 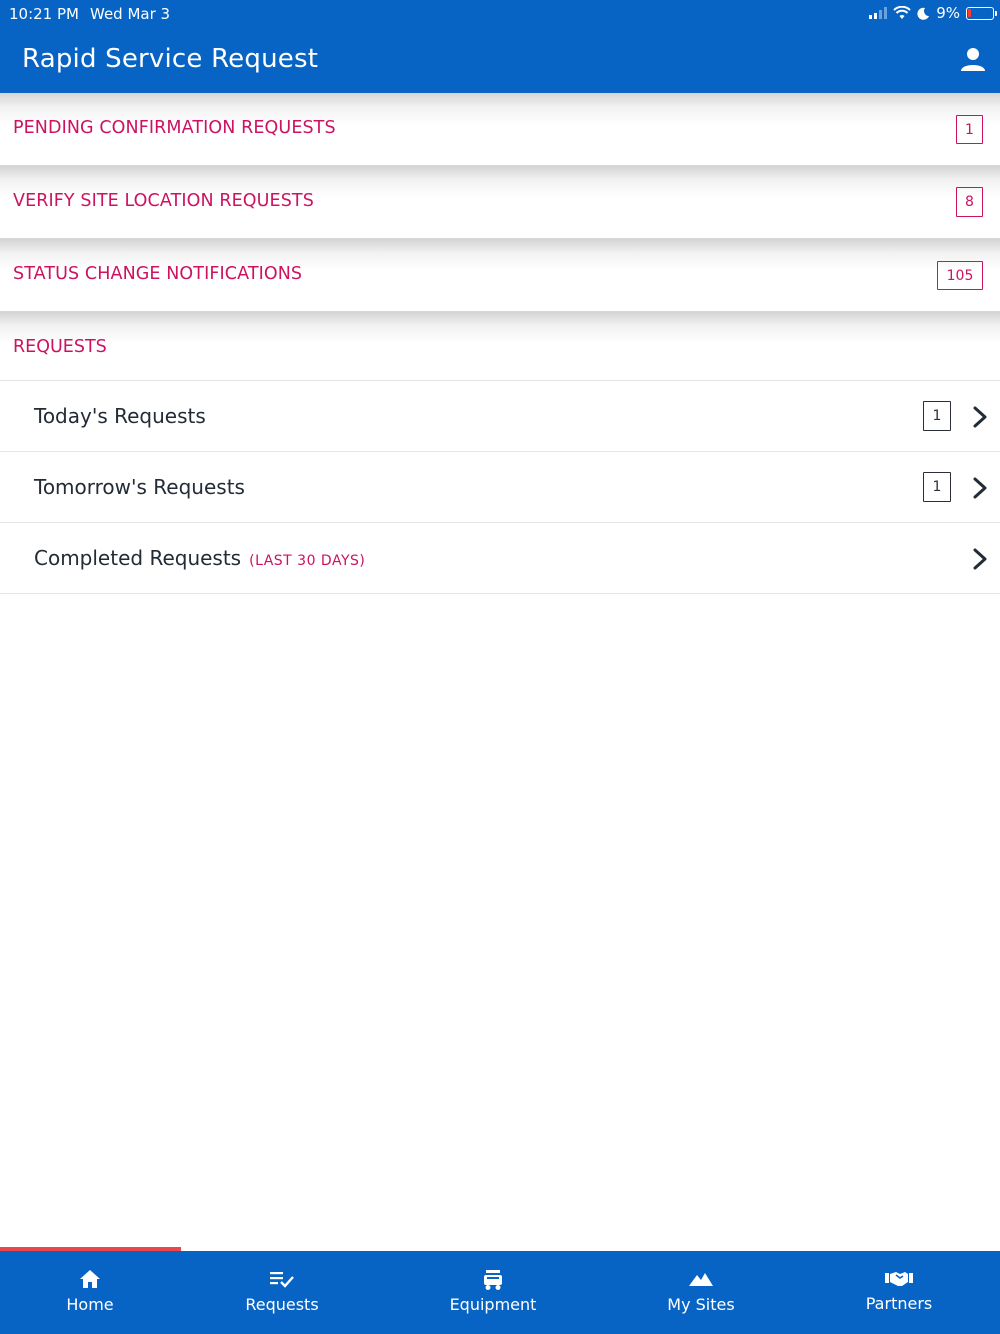 I want to click on page-title: Rapid Service Request, so click(x=170, y=59).